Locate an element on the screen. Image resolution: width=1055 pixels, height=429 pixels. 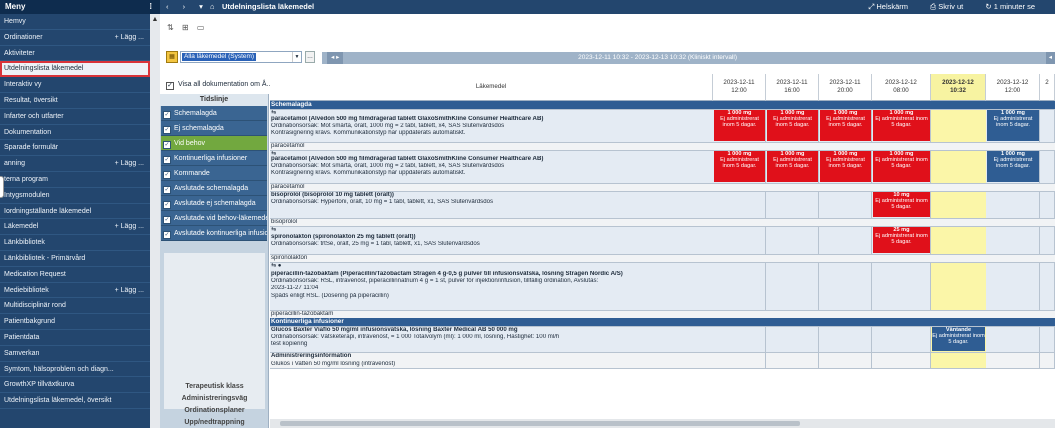
sidebar-item: Utdelningslista läkemedel is located at coordinates (75, 69).